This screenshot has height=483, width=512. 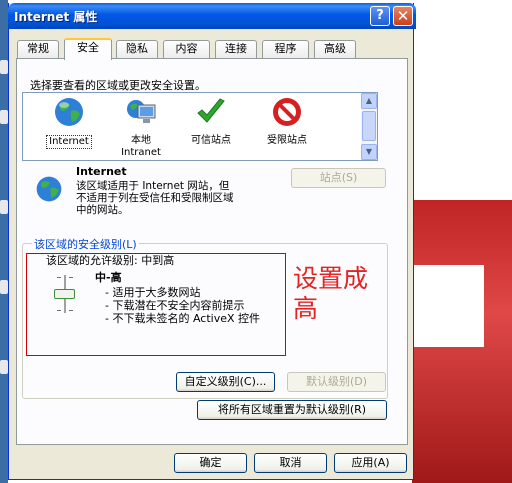 I want to click on button-label: 应用(A), so click(x=370, y=462).